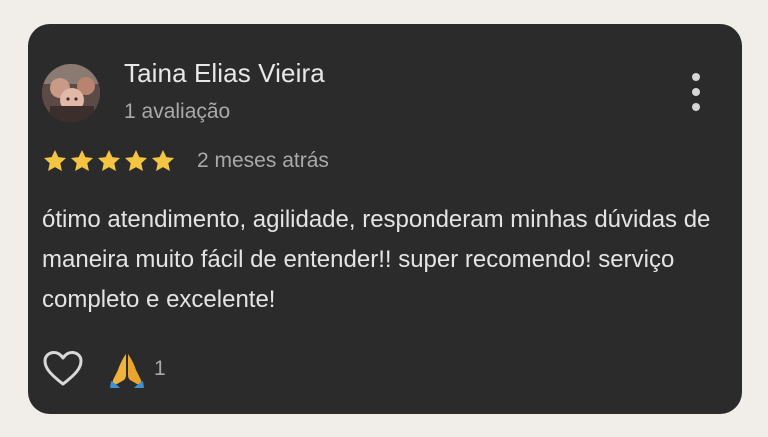 The image size is (768, 437). I want to click on reaction-count: 1, so click(160, 368).